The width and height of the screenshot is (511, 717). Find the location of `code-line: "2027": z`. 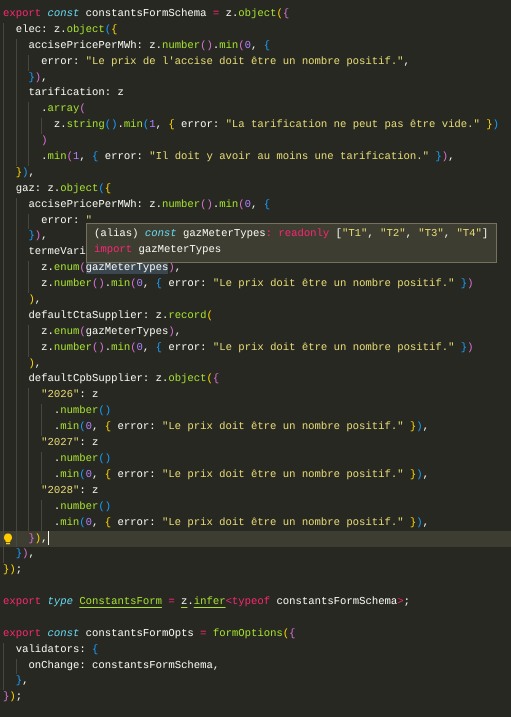

code-line: "2027": z is located at coordinates (69, 444).